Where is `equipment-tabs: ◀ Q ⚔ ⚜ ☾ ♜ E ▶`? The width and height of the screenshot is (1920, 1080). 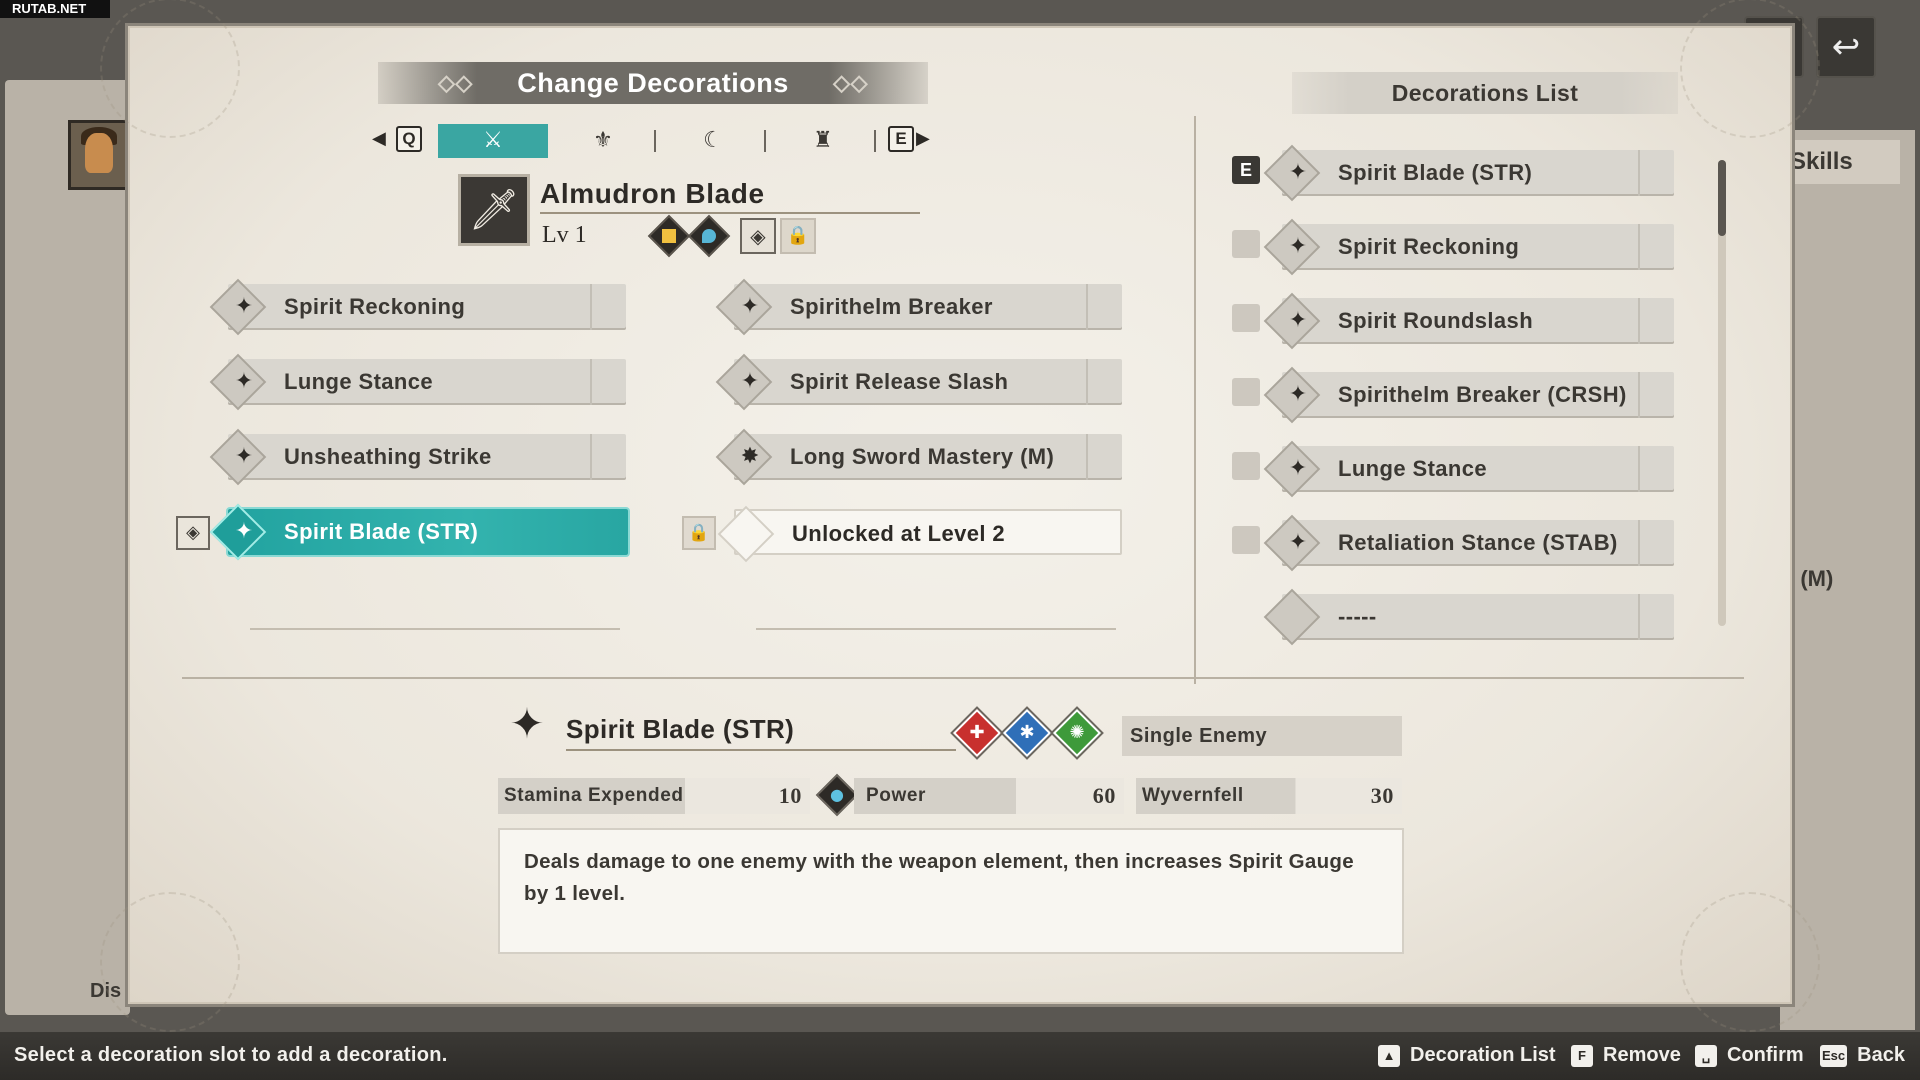 equipment-tabs: ◀ Q ⚔ ⚜ ☾ ♜ E ▶ is located at coordinates (650, 141).